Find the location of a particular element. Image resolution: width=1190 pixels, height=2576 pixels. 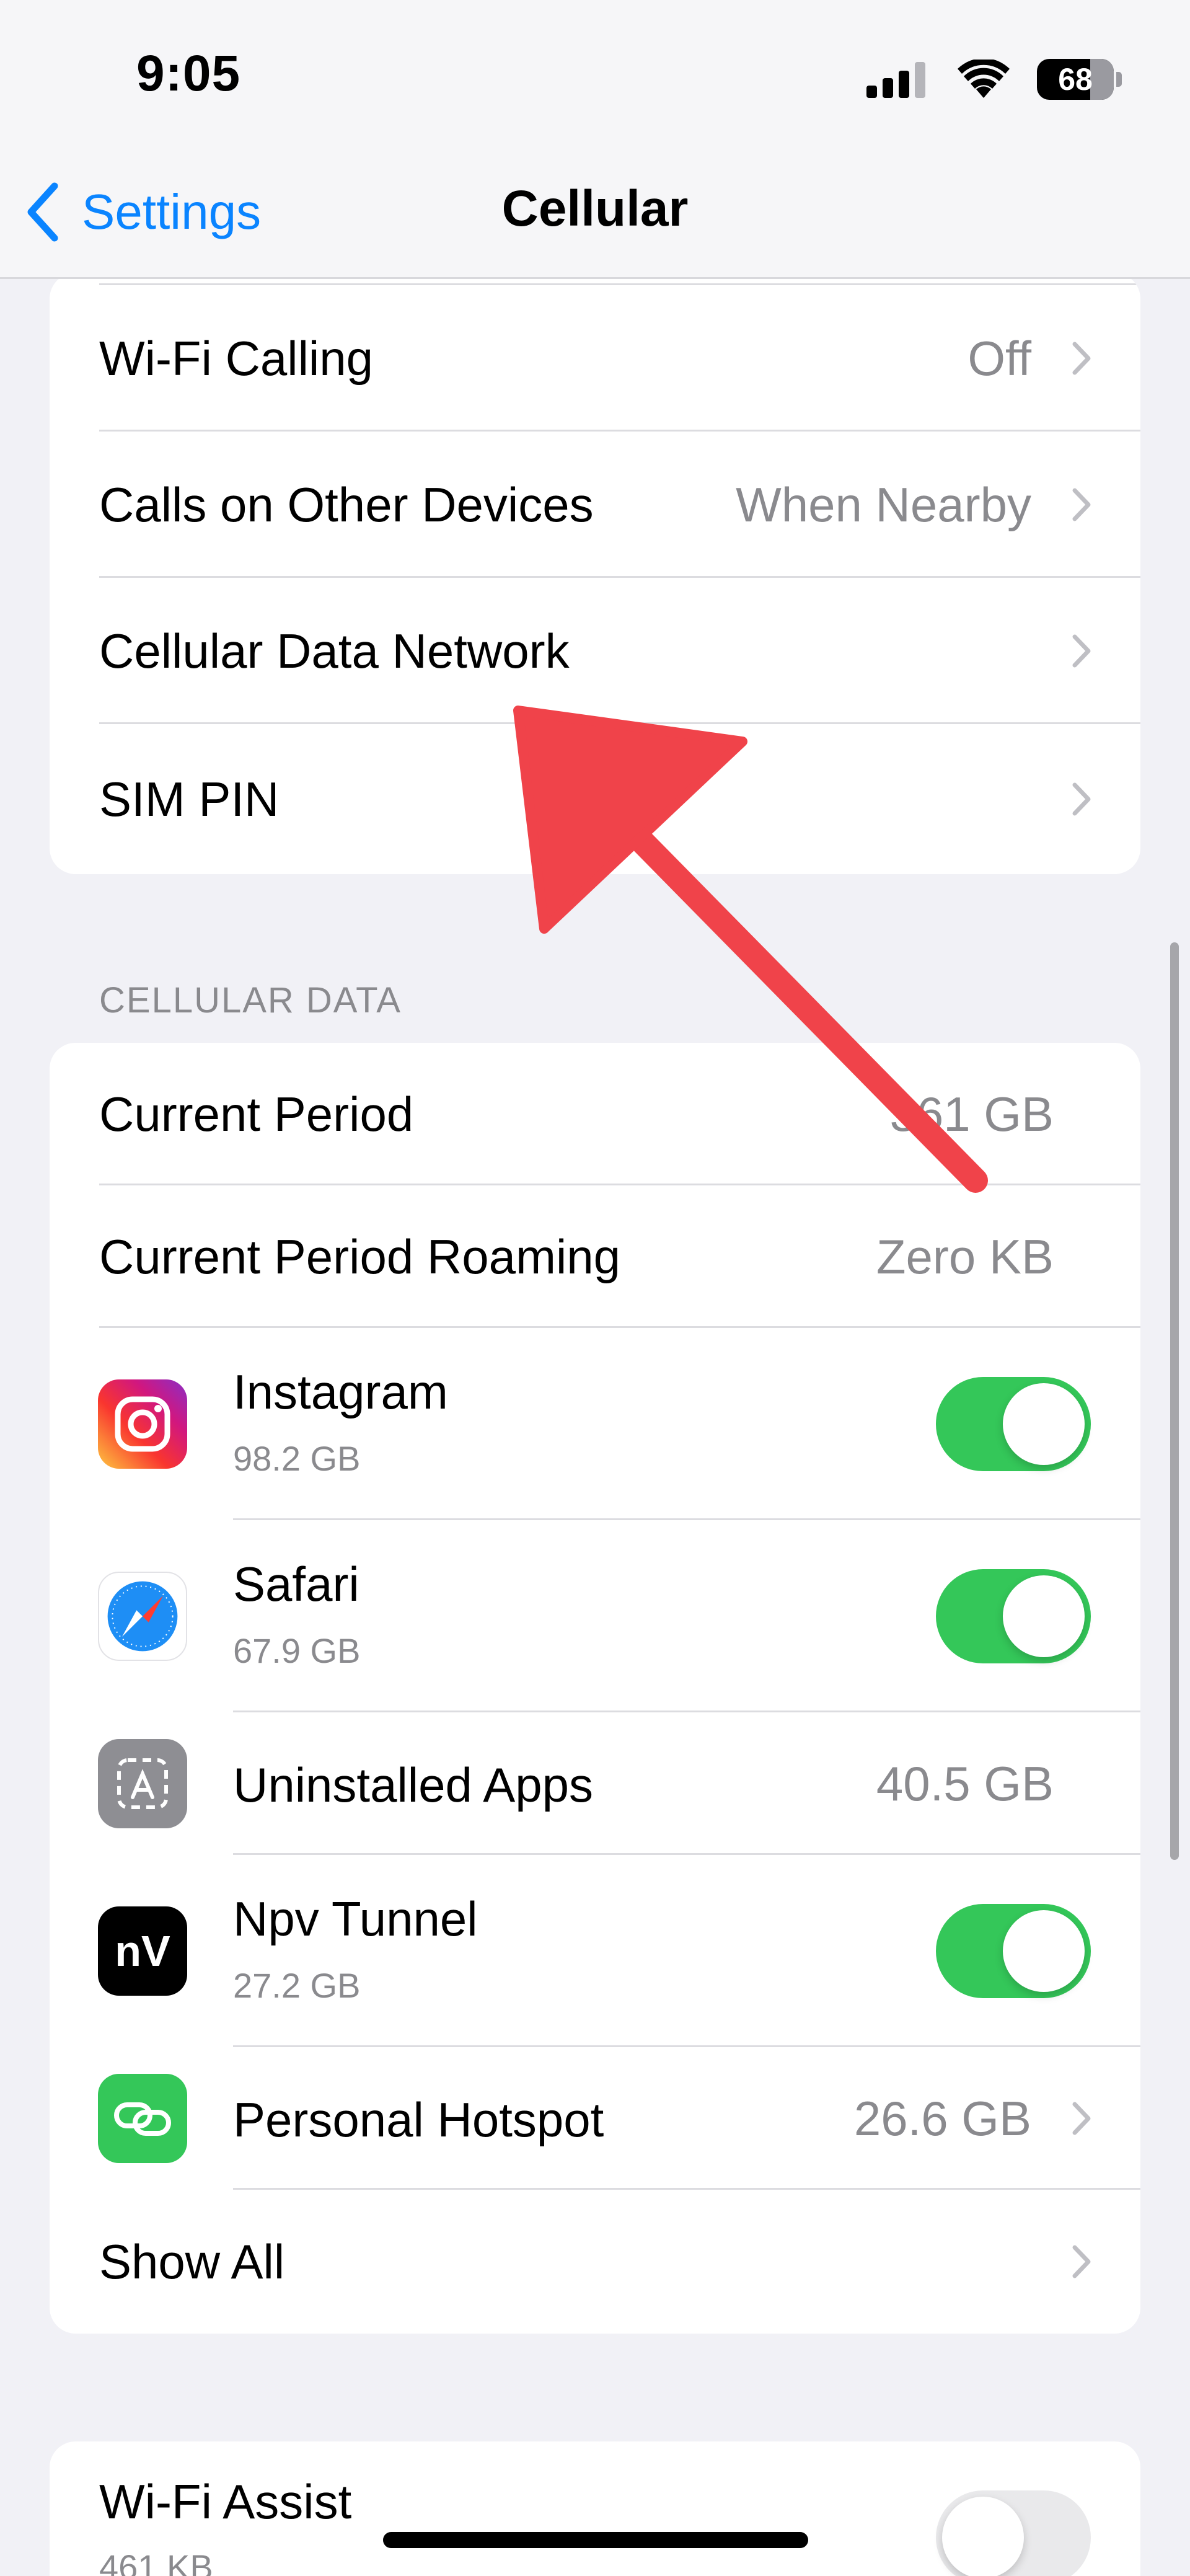

sim-pin-row: SIM PIN is located at coordinates (595, 799).